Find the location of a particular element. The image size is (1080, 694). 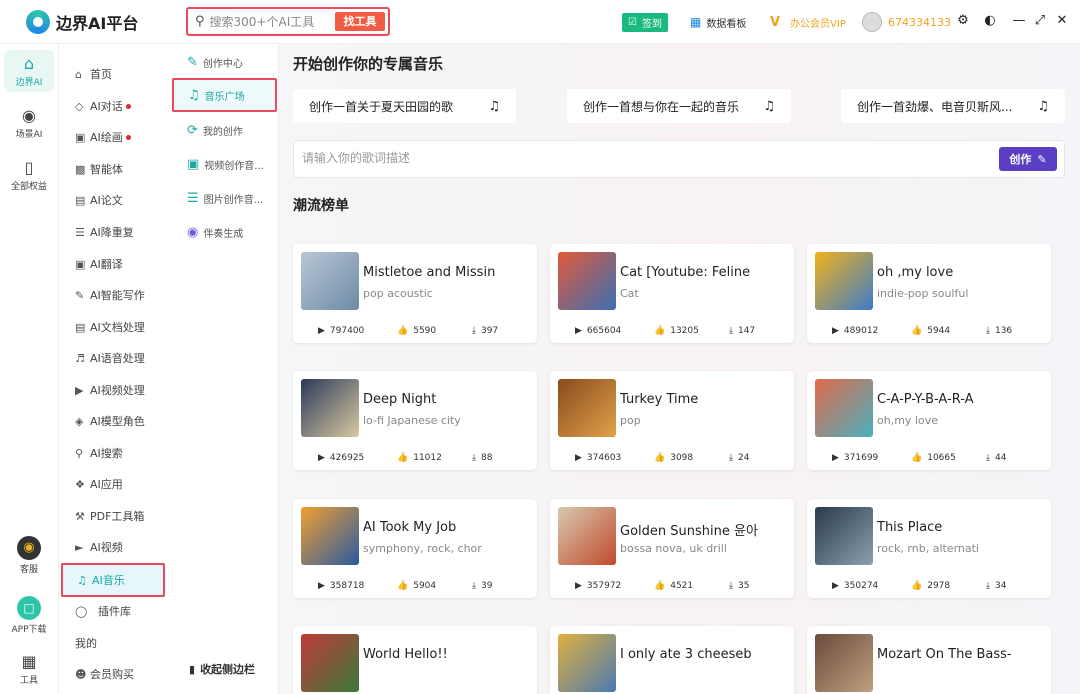

download-count-button: ⤓ 88 is located at coordinates (482, 458).